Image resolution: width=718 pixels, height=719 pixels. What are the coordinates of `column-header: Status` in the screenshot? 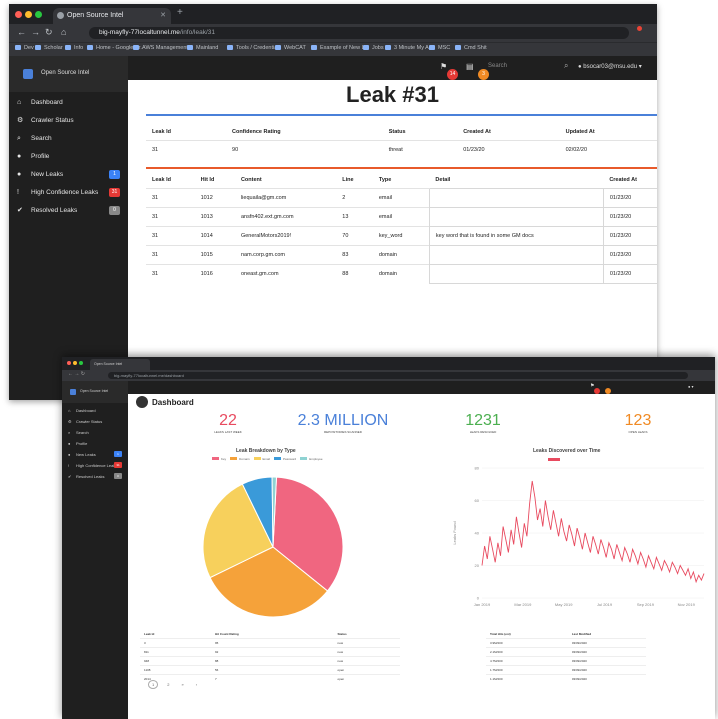 It's located at (342, 634).